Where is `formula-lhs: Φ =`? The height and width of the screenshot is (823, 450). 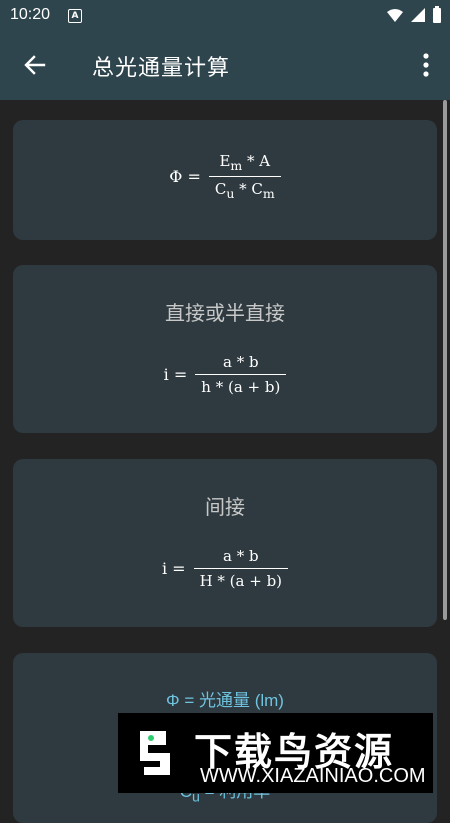
formula-lhs: Φ = is located at coordinates (185, 176).